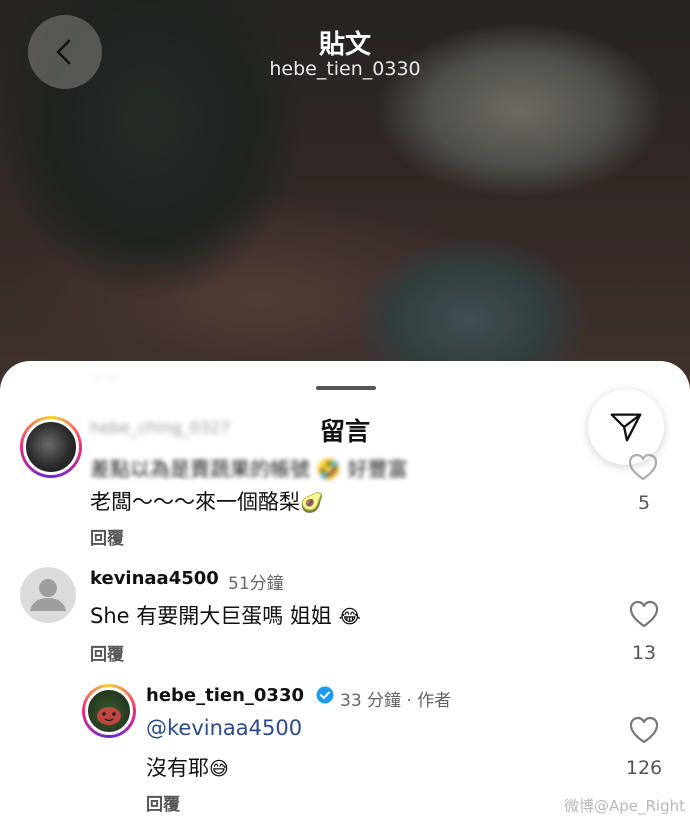 Image resolution: width=690 pixels, height=824 pixels. What do you see at coordinates (211, 616) in the screenshot?
I see `comment-body: She 有要開大巨蛋嗎 姐姐` at bounding box center [211, 616].